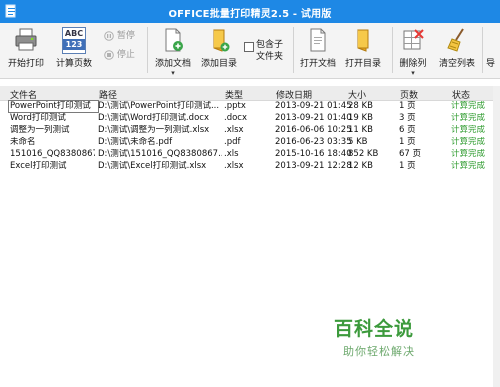 Image resolution: width=500 pixels, height=387 pixels. I want to click on pause-button: 暂停, so click(119, 35).